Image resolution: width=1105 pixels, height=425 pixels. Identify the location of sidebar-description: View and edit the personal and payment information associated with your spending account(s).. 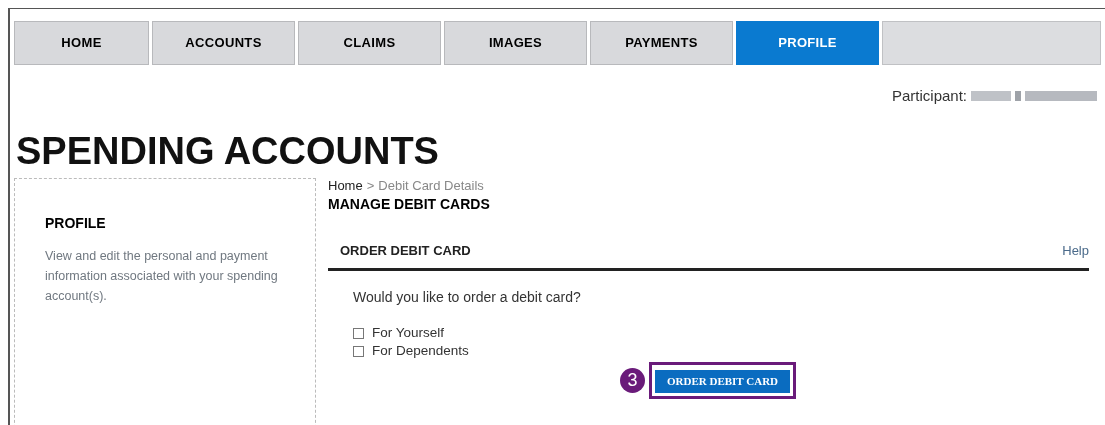
(162, 276).